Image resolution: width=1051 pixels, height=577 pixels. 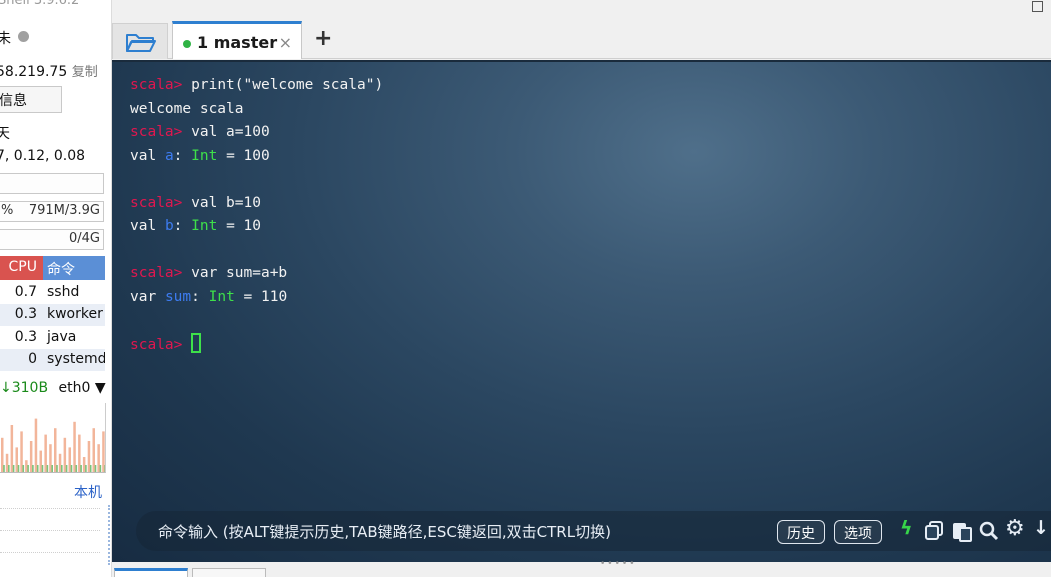 What do you see at coordinates (1041, 528) in the screenshot?
I see `arrow-down-icon: ↓` at bounding box center [1041, 528].